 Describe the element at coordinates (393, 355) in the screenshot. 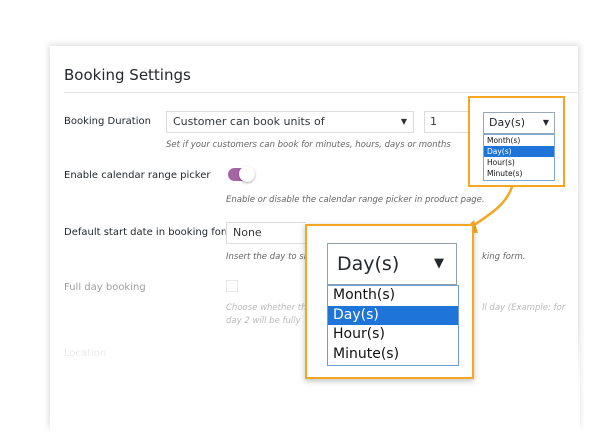

I see `unit-option-minute-zoomed: Minute(s)` at that location.